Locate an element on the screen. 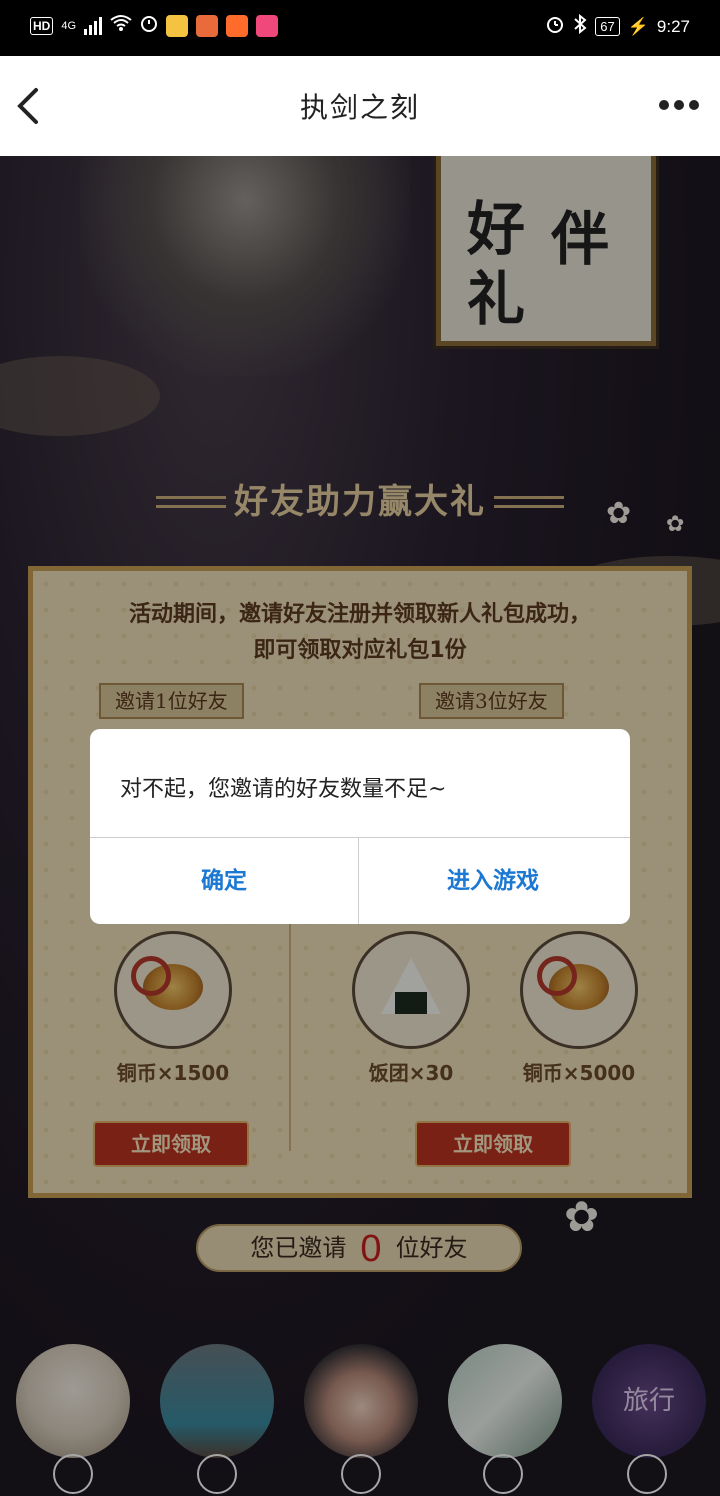 The width and height of the screenshot is (720, 1496). more-options-icon is located at coordinates (679, 105).